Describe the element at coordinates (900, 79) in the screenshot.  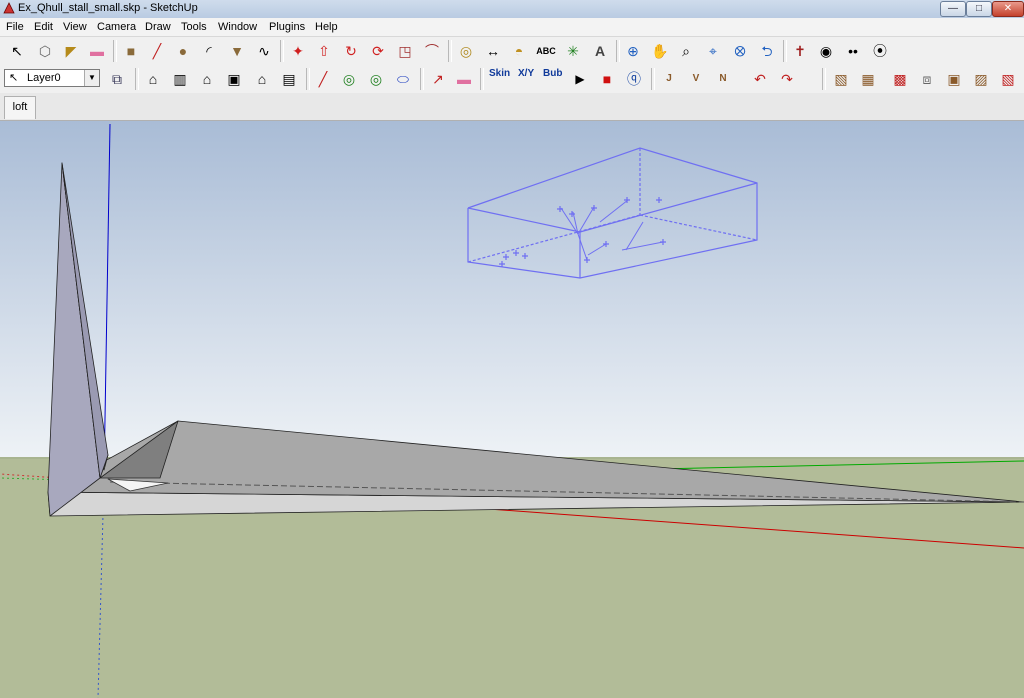
I see `smoove-icon: ▩` at that location.